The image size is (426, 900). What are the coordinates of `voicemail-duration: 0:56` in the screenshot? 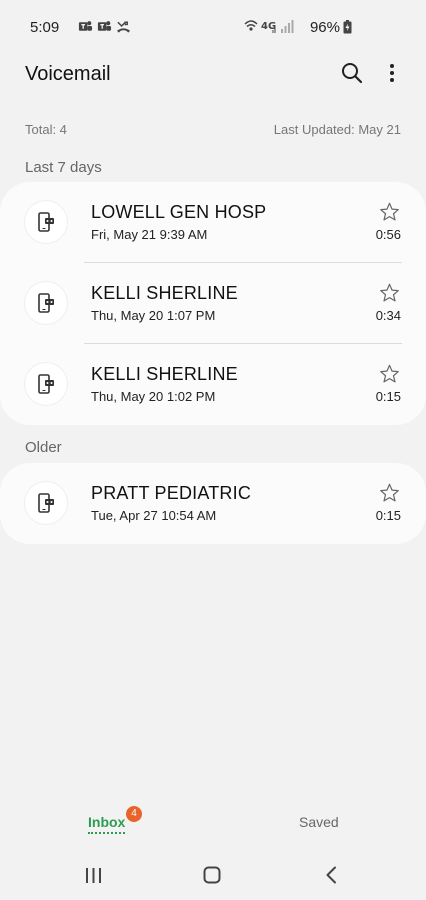 It's located at (388, 234).